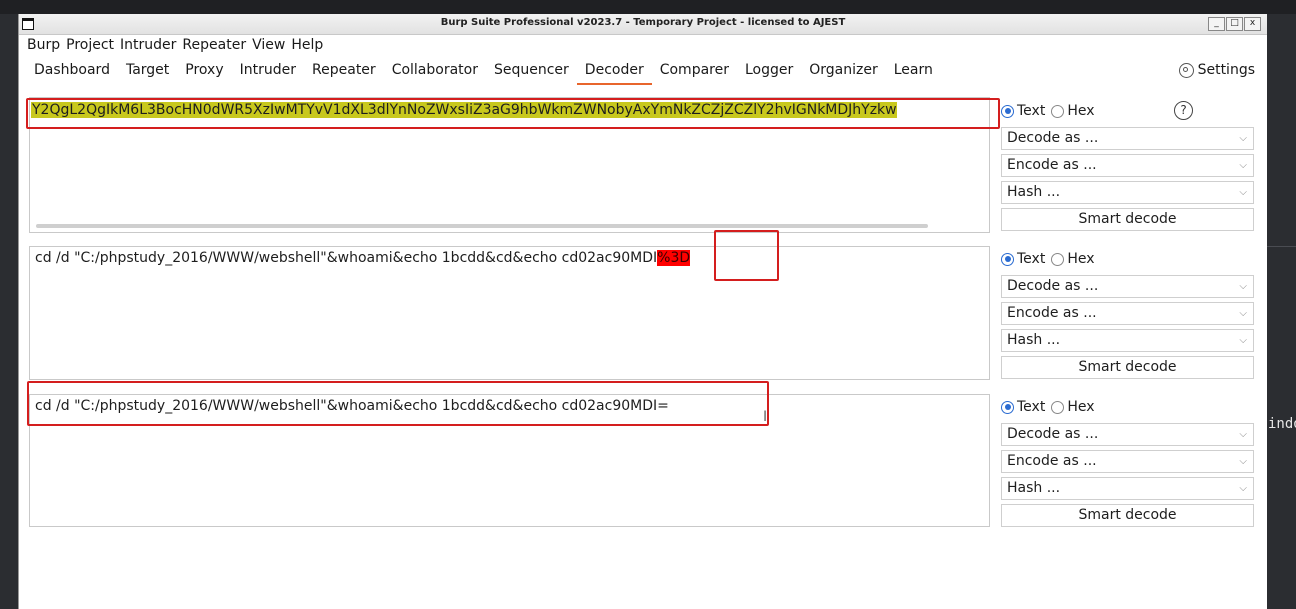  I want to click on window-controls: _ □ x, so click(1234, 24).